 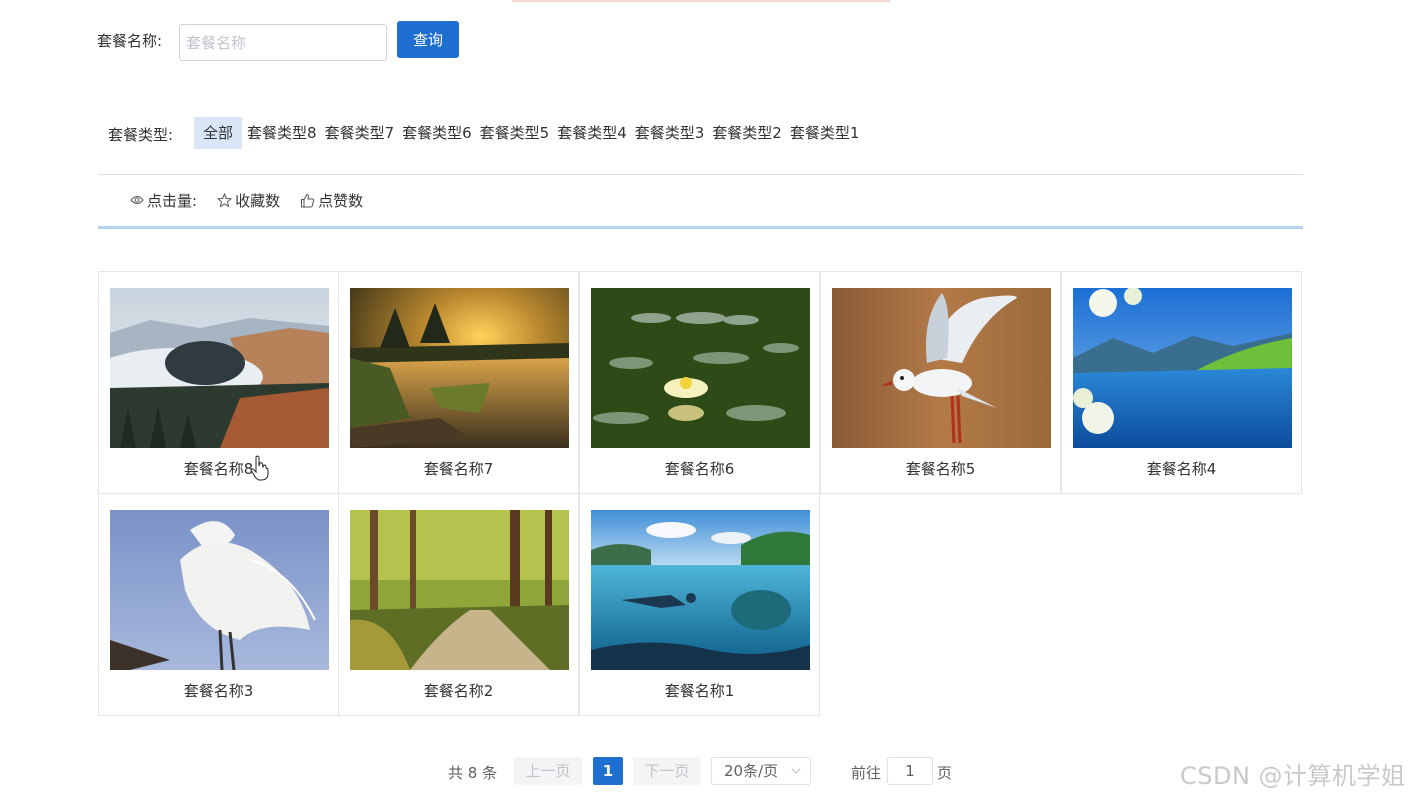 I want to click on package-name: 套餐名称7, so click(x=458, y=469).